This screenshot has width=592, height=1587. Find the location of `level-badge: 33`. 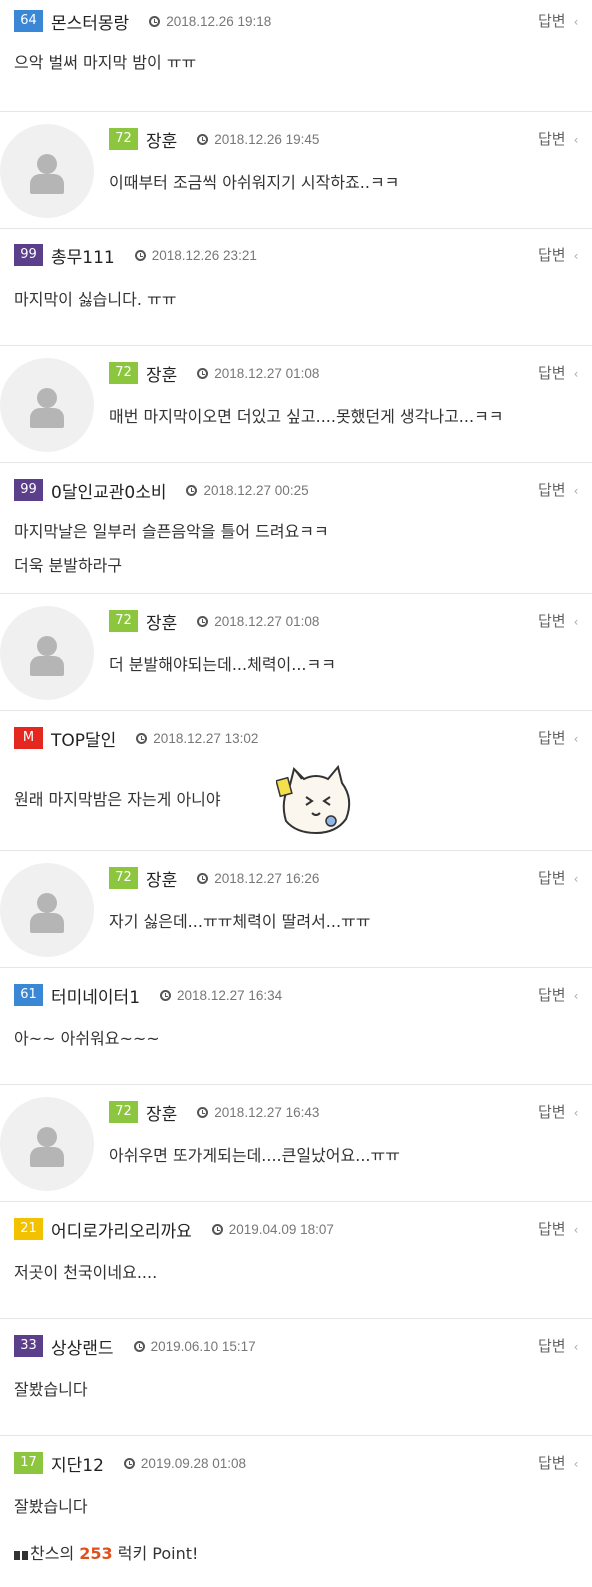

level-badge: 33 is located at coordinates (28, 1346).